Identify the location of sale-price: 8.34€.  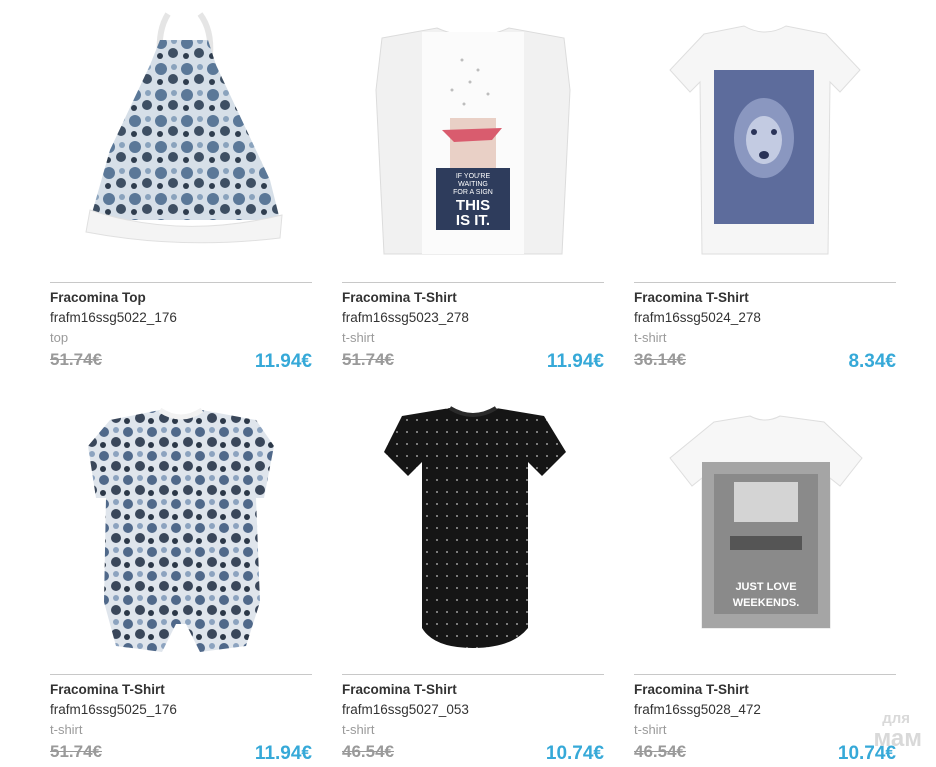
(872, 361).